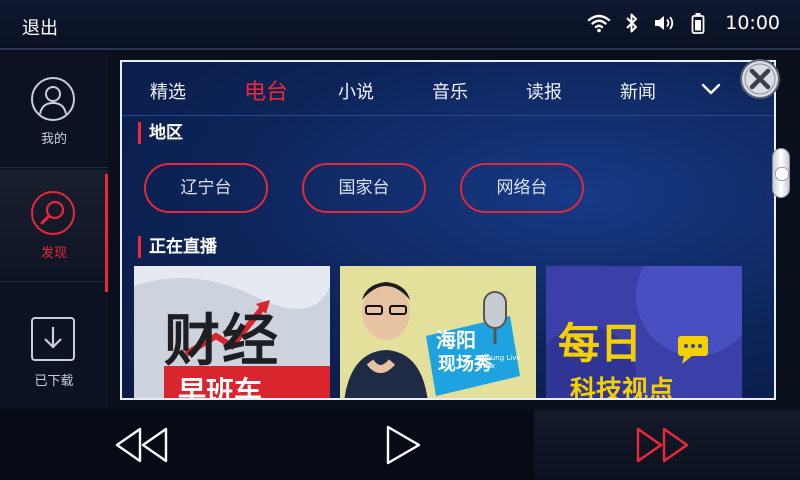 Image resolution: width=800 pixels, height=480 pixels. What do you see at coordinates (752, 23) in the screenshot?
I see `clock: 10:00` at bounding box center [752, 23].